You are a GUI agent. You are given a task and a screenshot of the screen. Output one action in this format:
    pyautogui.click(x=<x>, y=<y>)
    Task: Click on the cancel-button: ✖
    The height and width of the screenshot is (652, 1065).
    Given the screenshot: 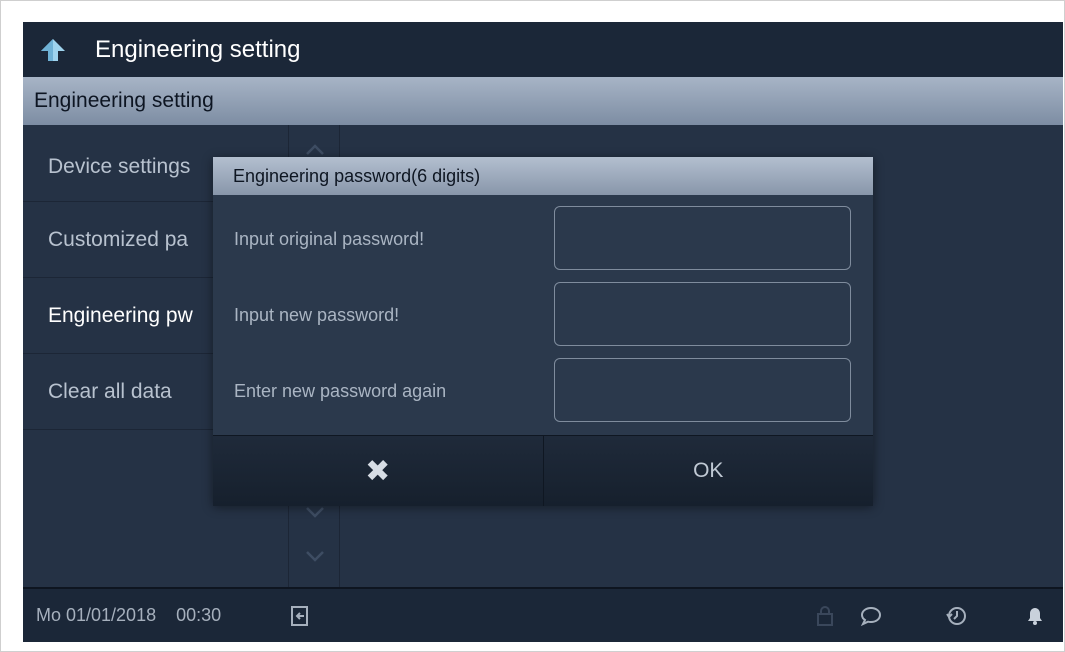 What is the action you would take?
    pyautogui.click(x=378, y=471)
    